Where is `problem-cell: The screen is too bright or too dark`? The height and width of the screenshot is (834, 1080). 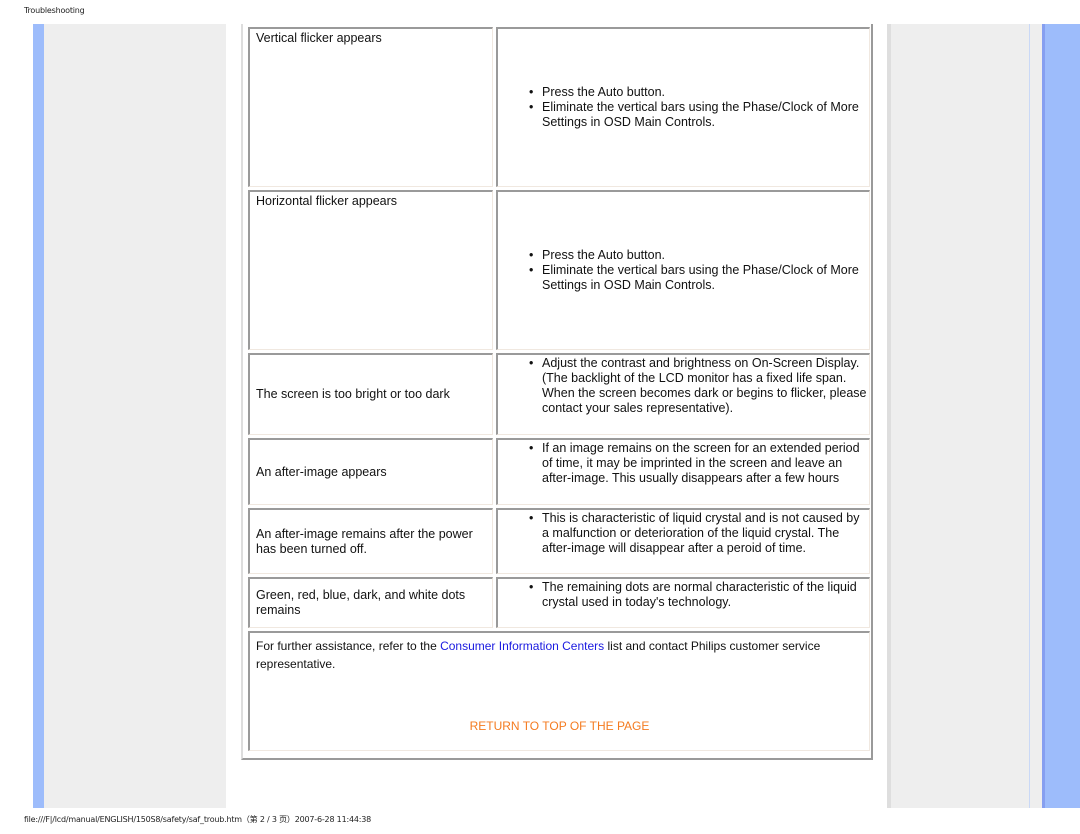 problem-cell: The screen is too bright or too dark is located at coordinates (370, 394).